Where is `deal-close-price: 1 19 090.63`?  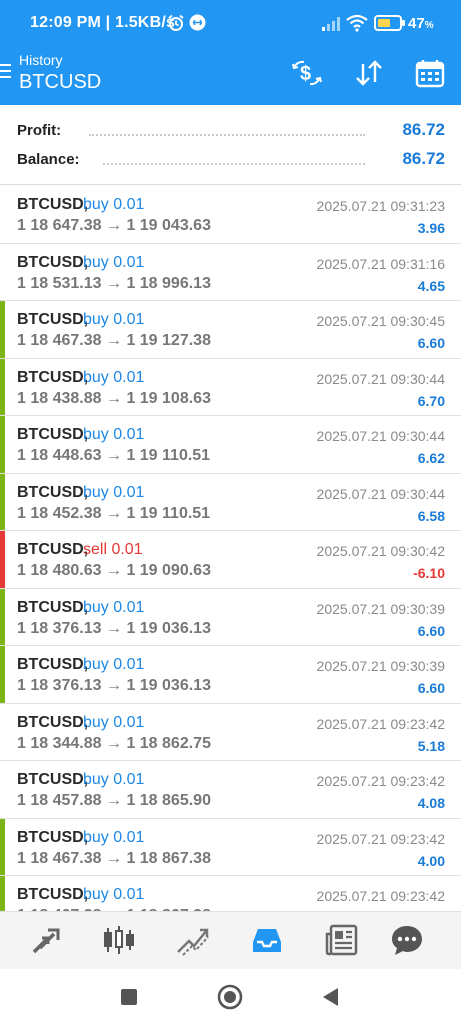
deal-close-price: 1 19 090.63 is located at coordinates (168, 570).